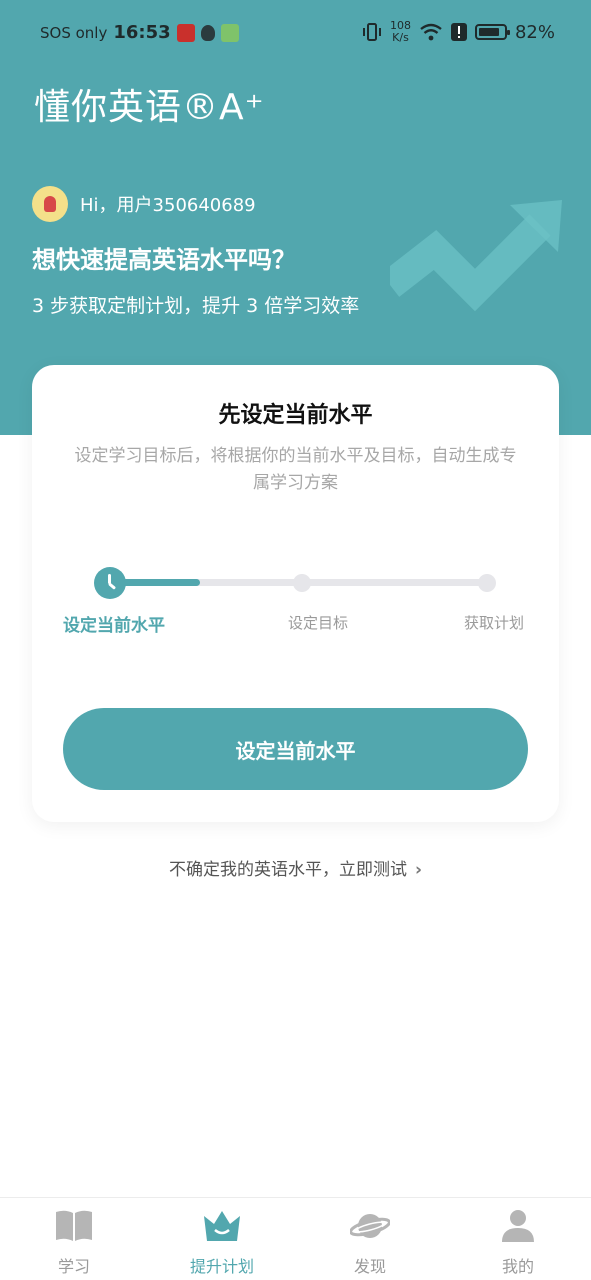  What do you see at coordinates (229, 32) in the screenshot?
I see `wechat-app-icon` at bounding box center [229, 32].